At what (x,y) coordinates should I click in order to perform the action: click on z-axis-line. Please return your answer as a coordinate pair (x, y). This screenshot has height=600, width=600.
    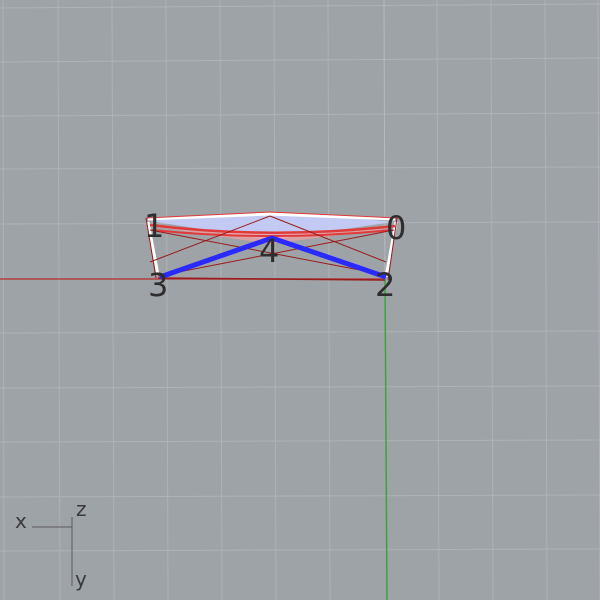
    Looking at the image, I should click on (384, 140).